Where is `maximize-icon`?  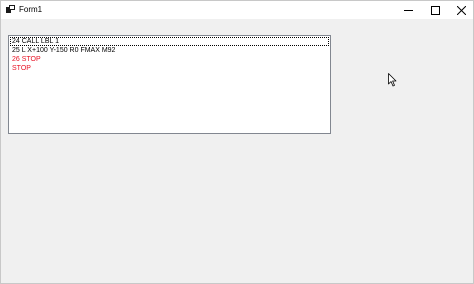 maximize-icon is located at coordinates (435, 10).